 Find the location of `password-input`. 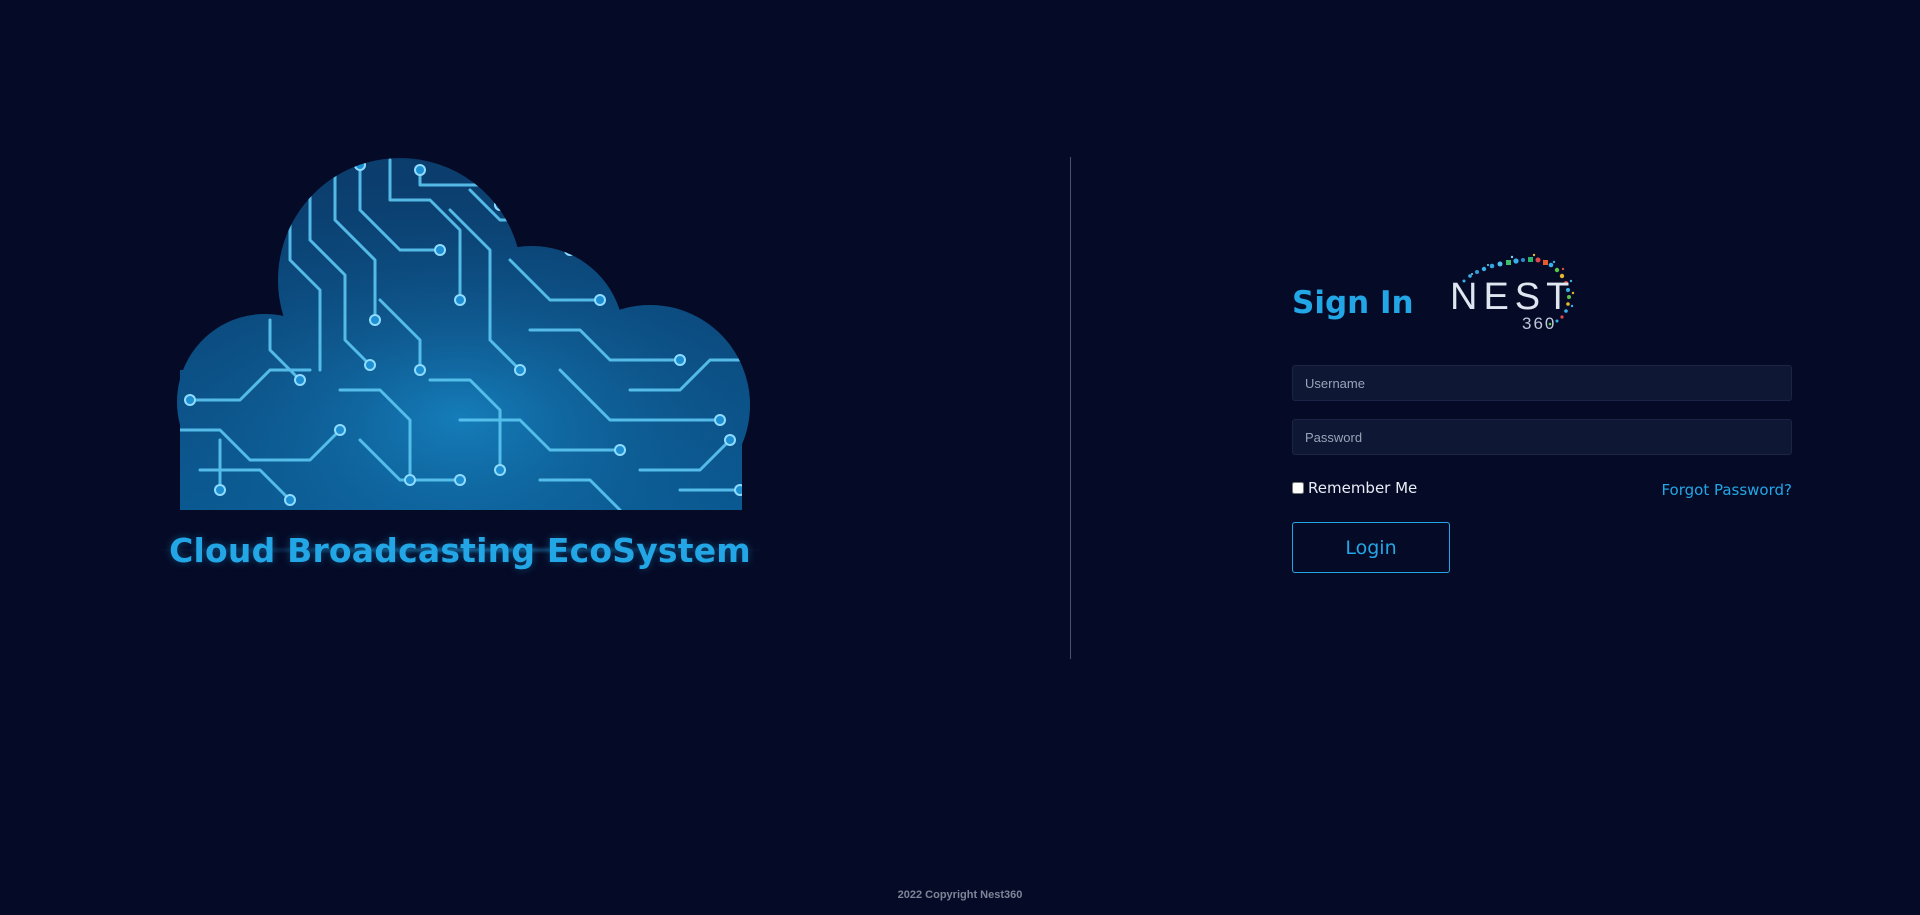

password-input is located at coordinates (1542, 437).